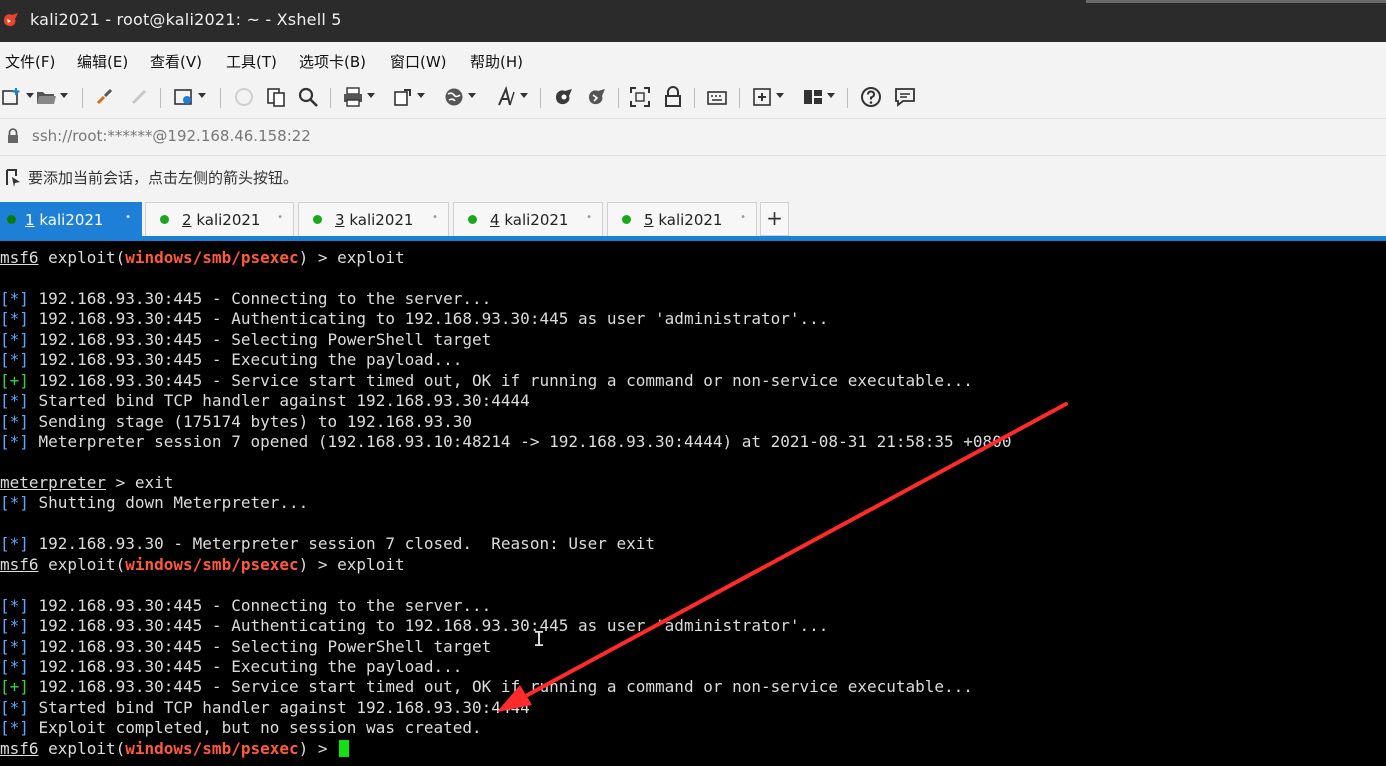 Image resolution: width=1386 pixels, height=766 pixels. I want to click on tab-5: 5 kali2021 •, so click(682, 219).